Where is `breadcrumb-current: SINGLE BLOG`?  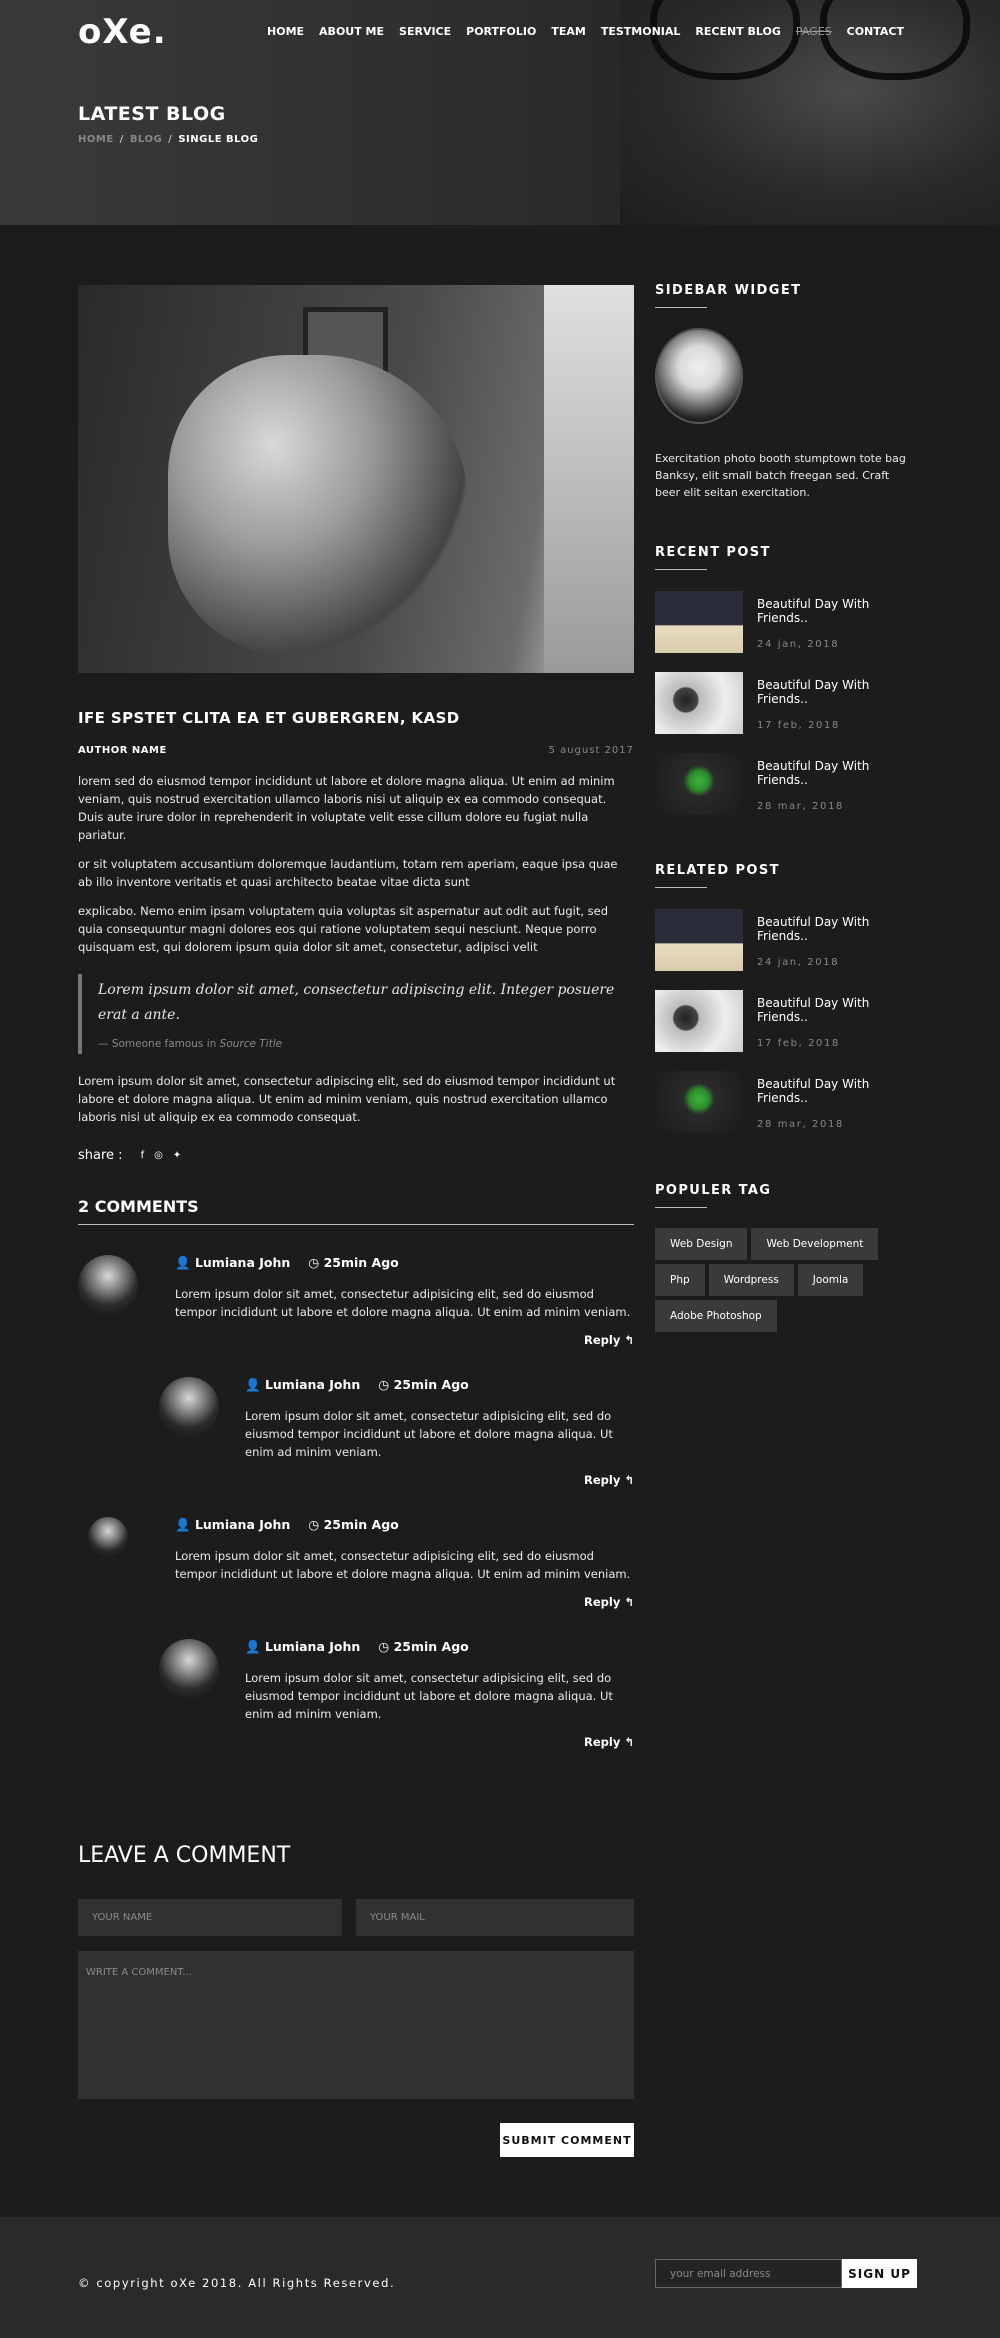
breadcrumb-current: SINGLE BLOG is located at coordinates (218, 139).